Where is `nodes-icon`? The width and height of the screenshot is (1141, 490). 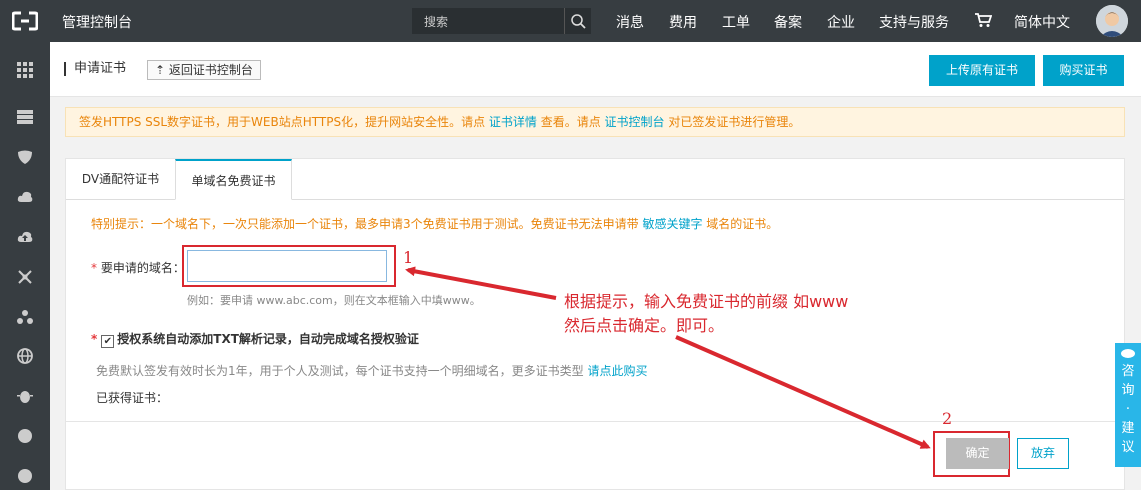
nodes-icon is located at coordinates (25, 317).